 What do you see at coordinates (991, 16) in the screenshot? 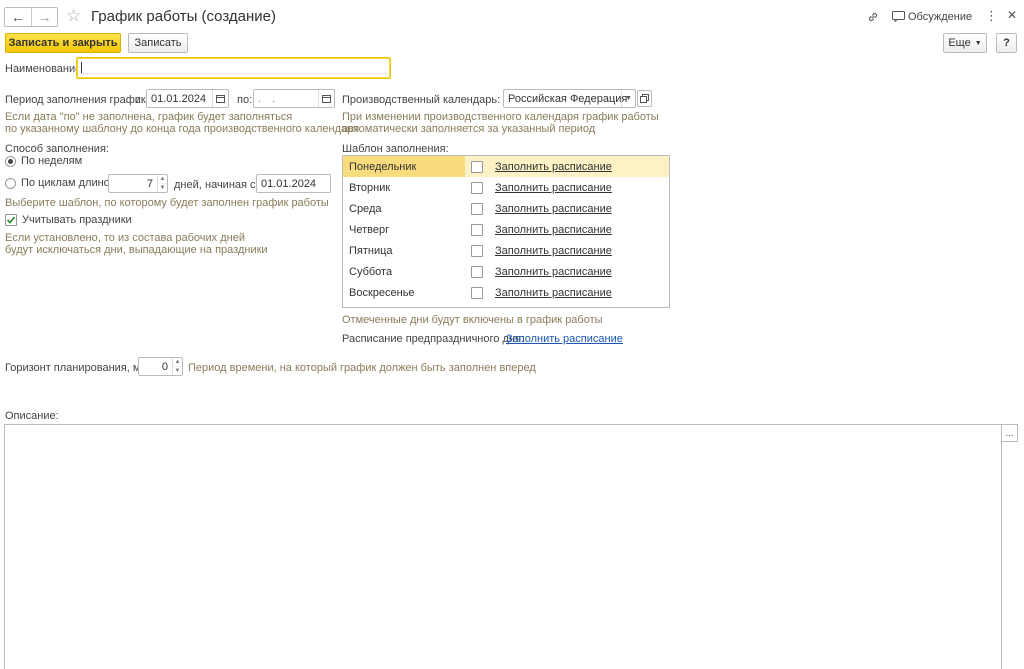
I see `kebab-menu-icon: ⋮` at bounding box center [991, 16].